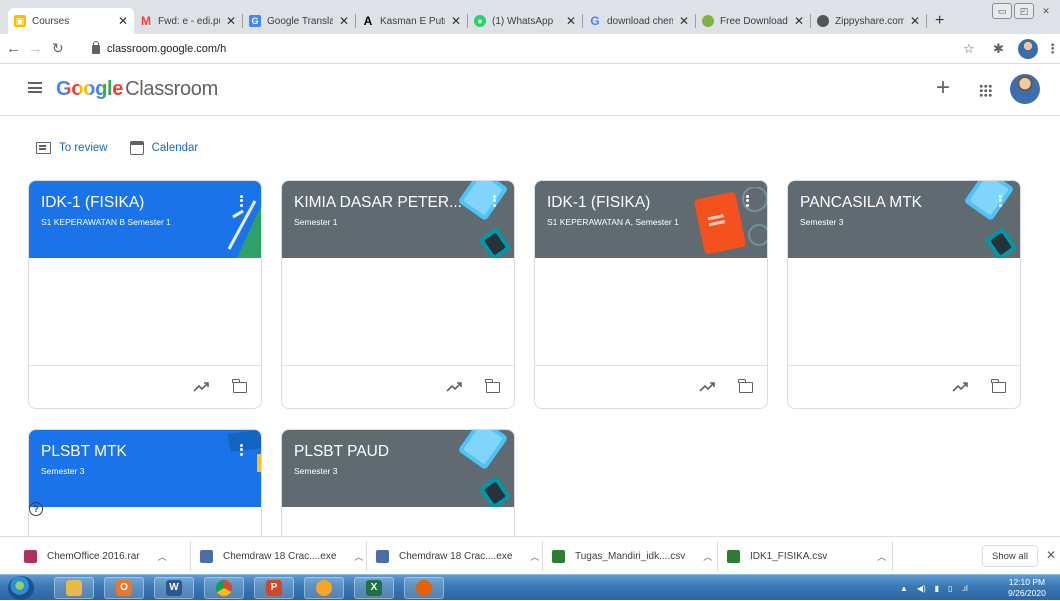 The image size is (1060, 601). I want to click on course-banner: KIMIA DASAR PETER... Semester 1, so click(398, 219).